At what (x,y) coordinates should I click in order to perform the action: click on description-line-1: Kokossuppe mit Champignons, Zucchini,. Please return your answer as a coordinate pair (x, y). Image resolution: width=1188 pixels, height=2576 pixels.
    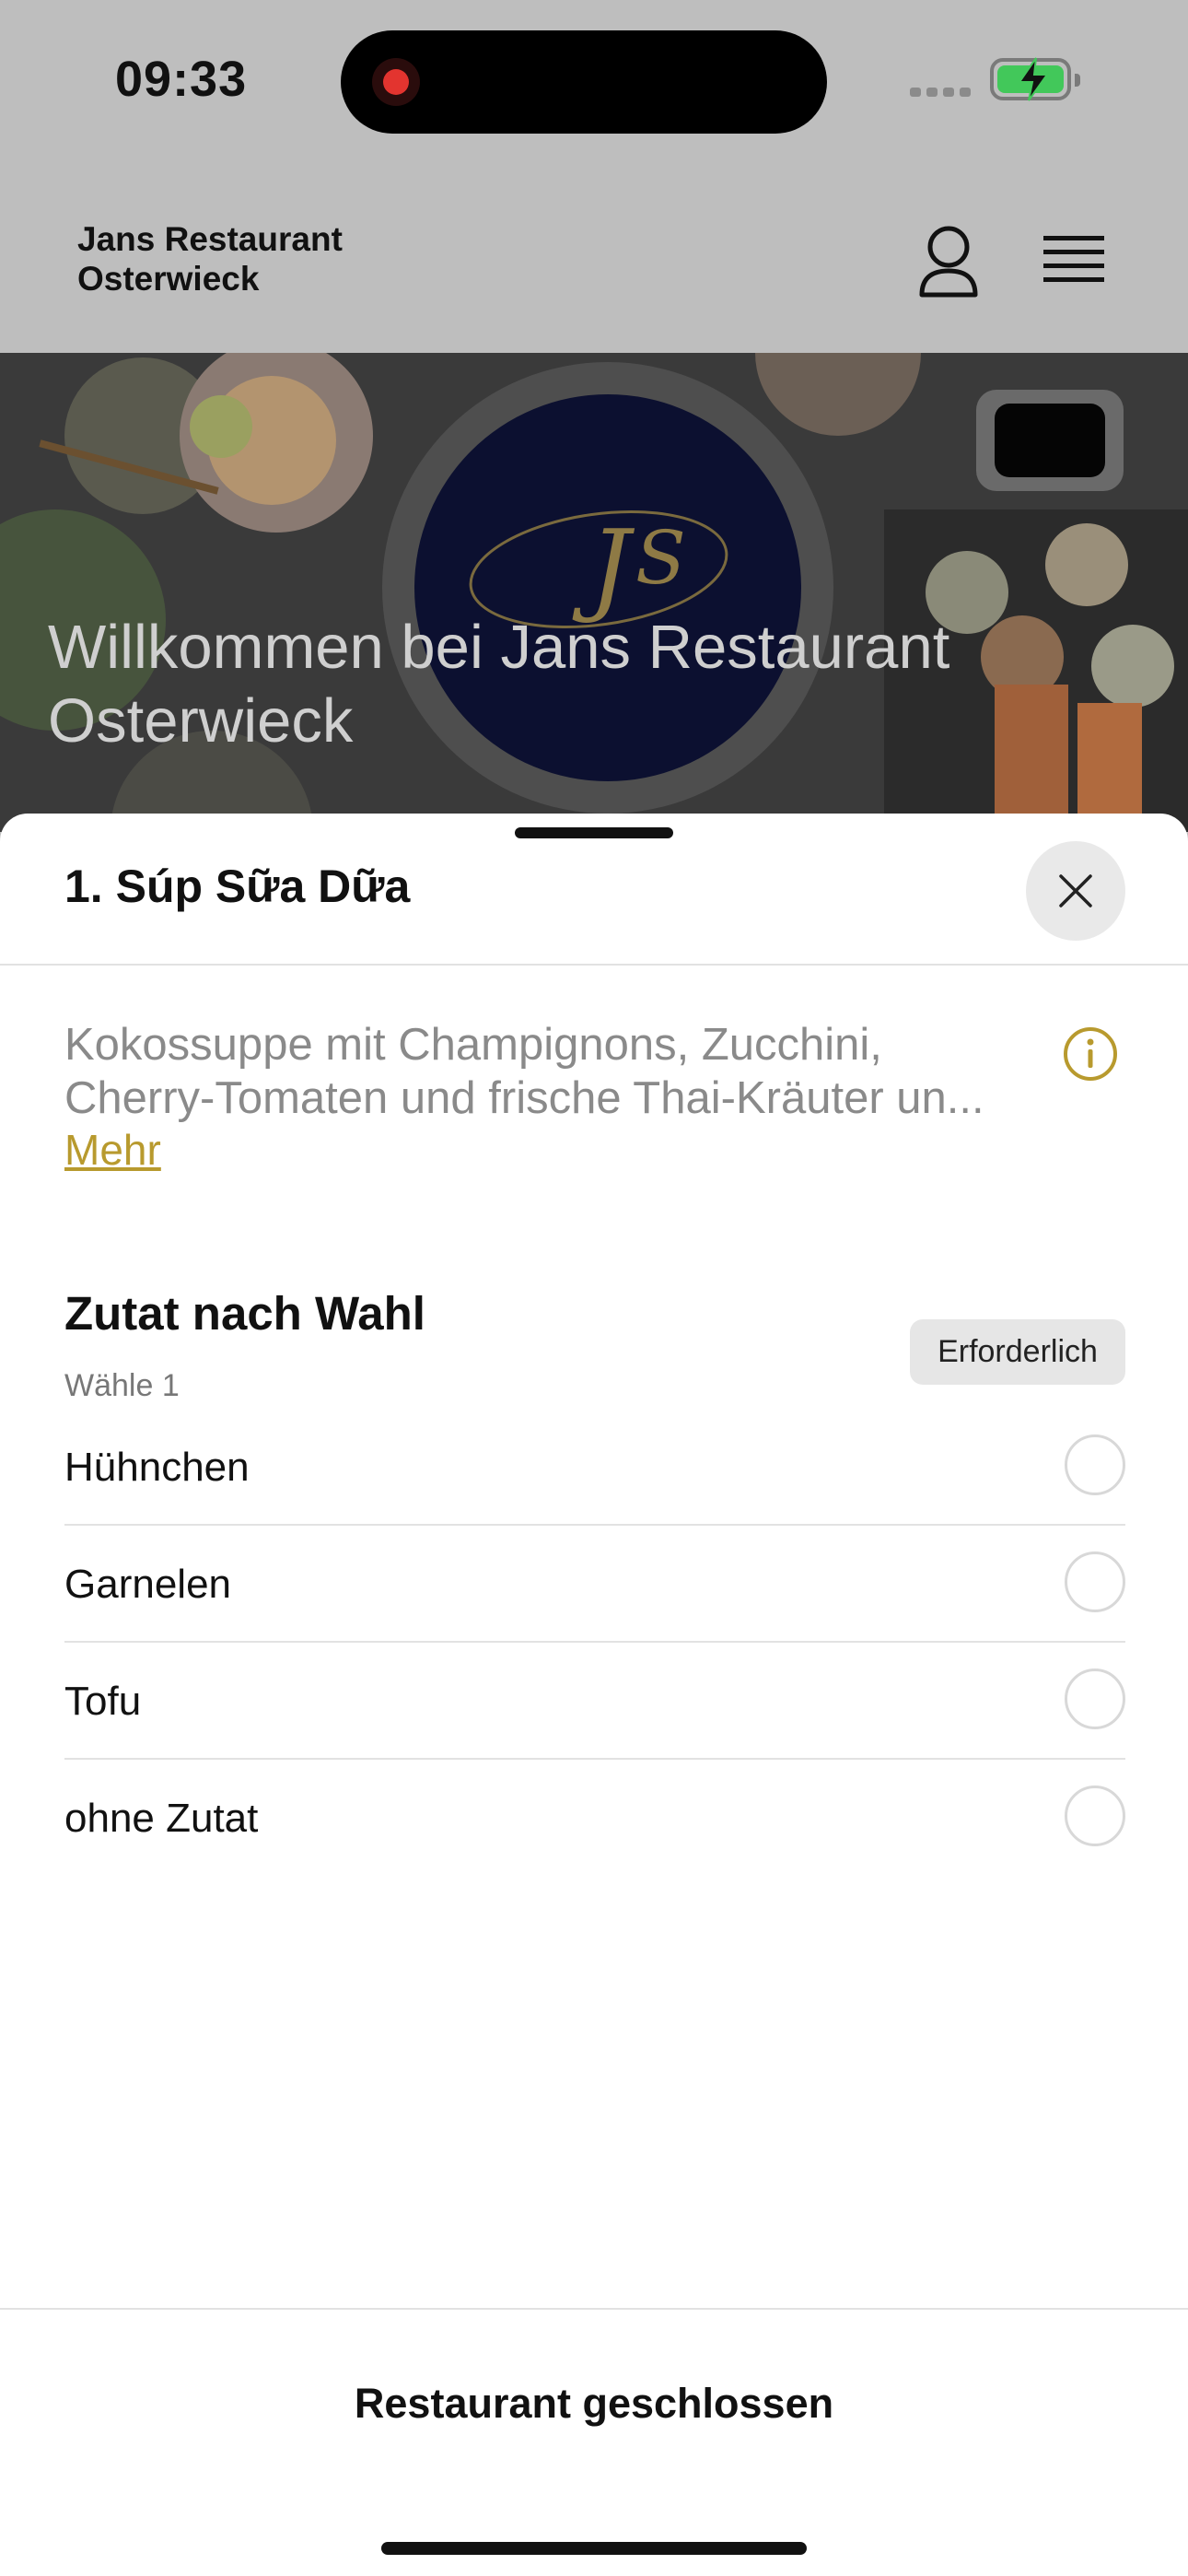
    Looking at the image, I should click on (473, 1045).